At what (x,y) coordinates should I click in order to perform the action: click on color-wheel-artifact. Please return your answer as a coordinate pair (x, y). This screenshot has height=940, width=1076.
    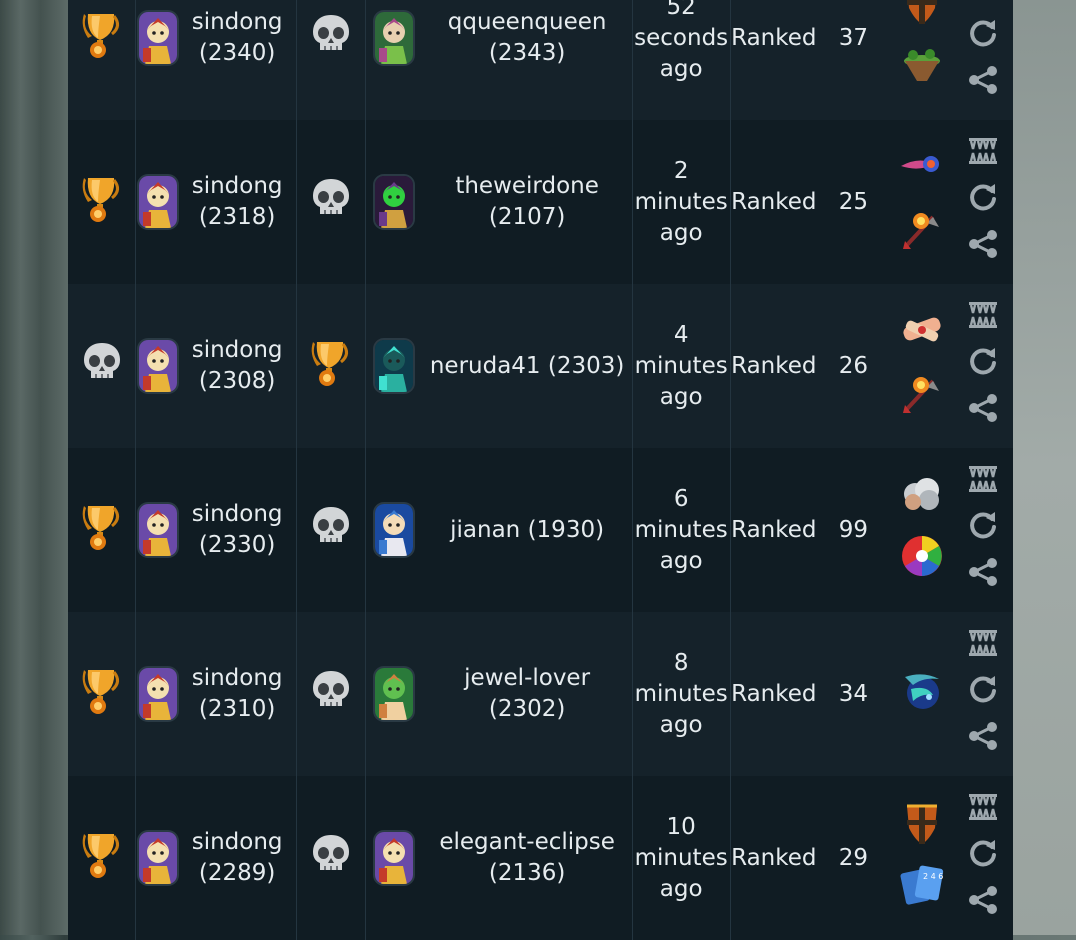
    Looking at the image, I should click on (922, 560).